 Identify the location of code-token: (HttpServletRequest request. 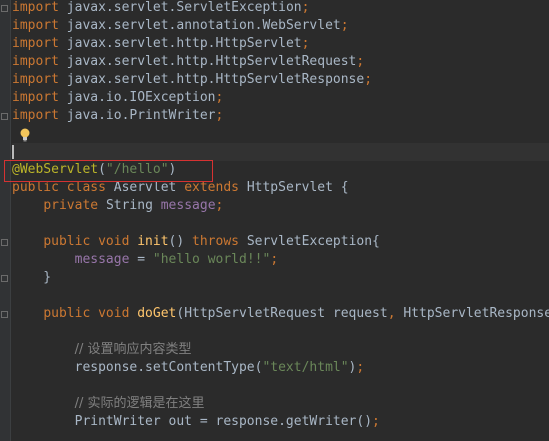
(282, 313).